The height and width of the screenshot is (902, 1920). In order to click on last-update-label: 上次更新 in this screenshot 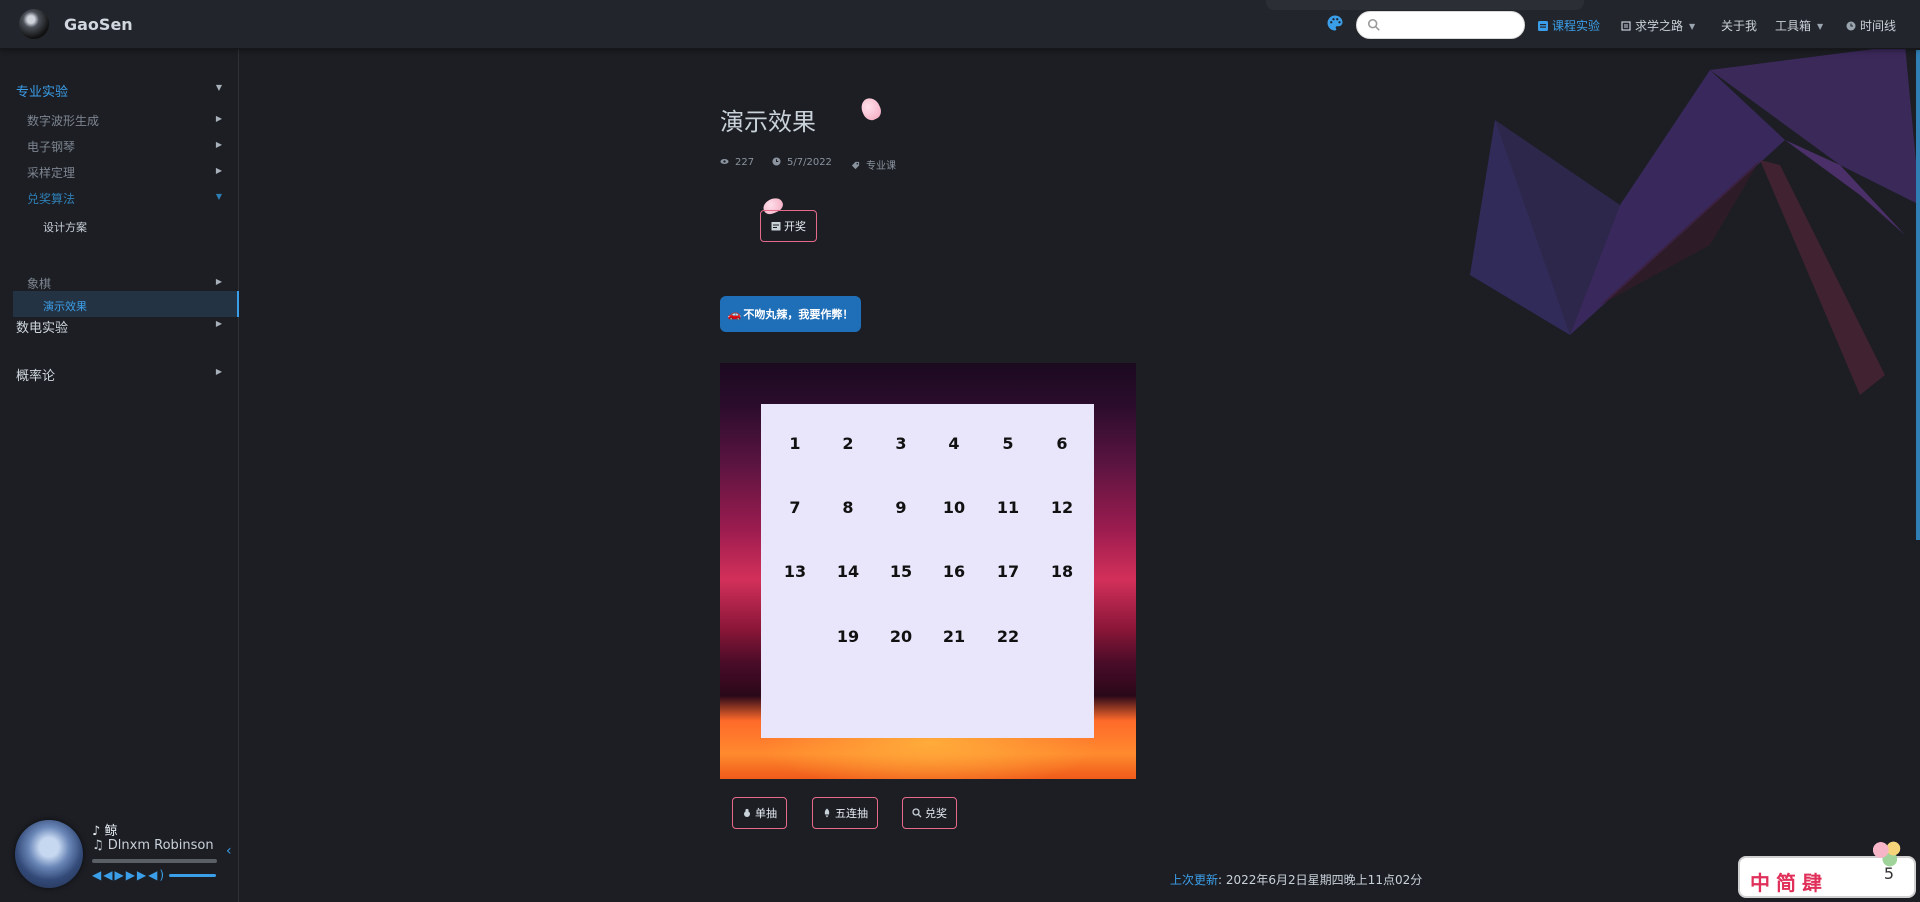, I will do `click(1194, 880)`.